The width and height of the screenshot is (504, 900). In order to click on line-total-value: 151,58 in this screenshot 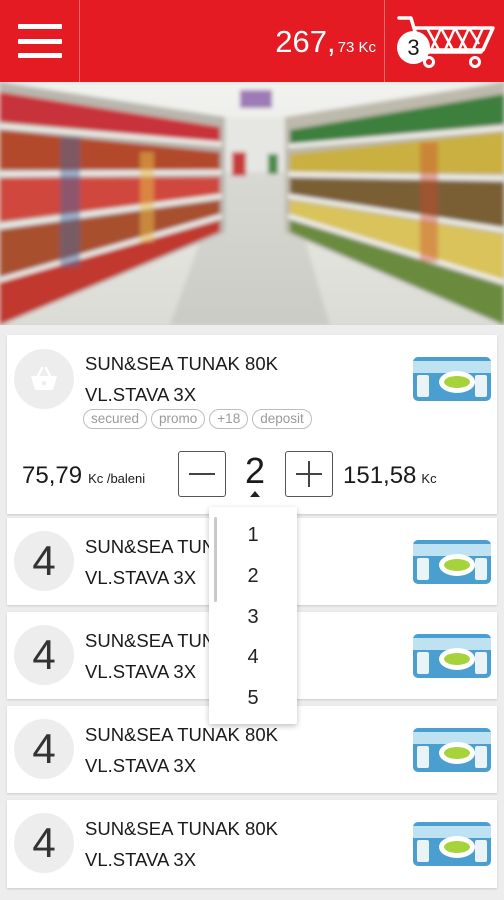, I will do `click(380, 475)`.